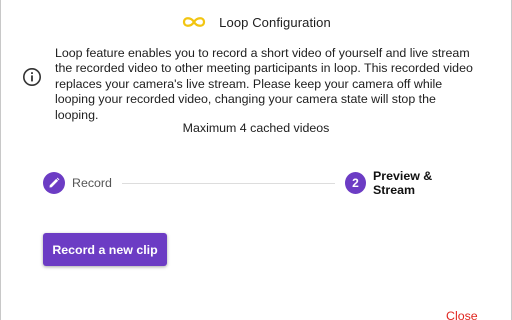 The width and height of the screenshot is (512, 320). I want to click on step-record-circle, so click(54, 183).